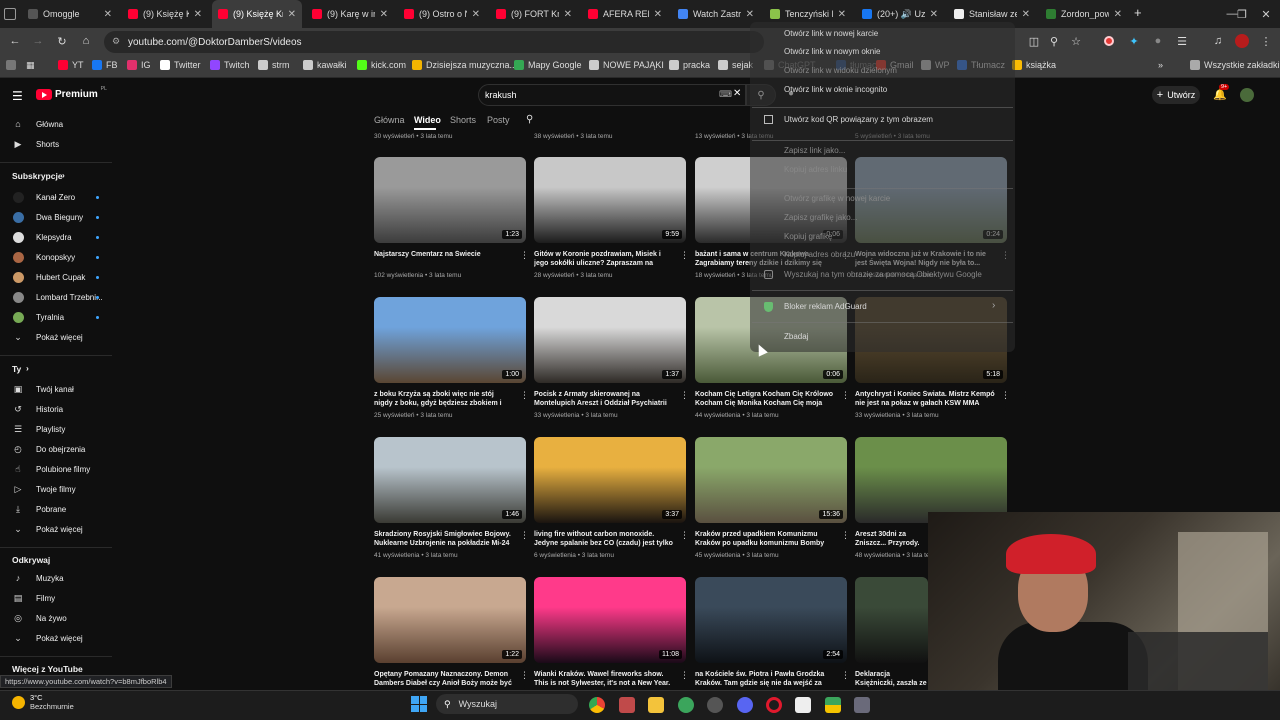 The width and height of the screenshot is (1280, 720). What do you see at coordinates (610, 200) in the screenshot?
I see `video-thumbnail: 9:59` at bounding box center [610, 200].